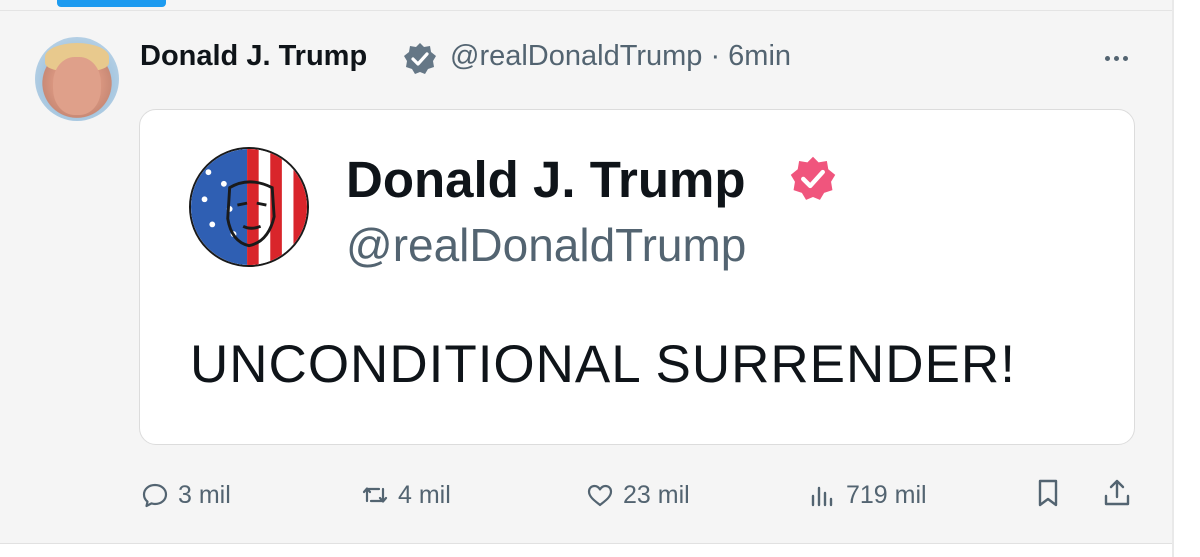 The image size is (1200, 557). I want to click on more-icon, so click(1116, 58).